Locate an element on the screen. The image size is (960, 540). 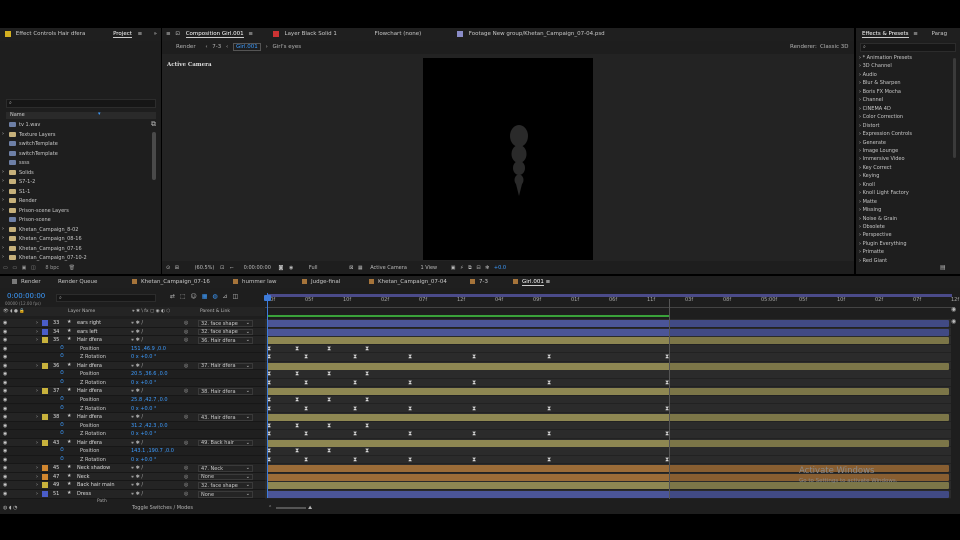
layer-row: ◉ › 47 ★ Neck ⚹ ✱ / ◎ None ⌄ is located at coordinates (132, 477).